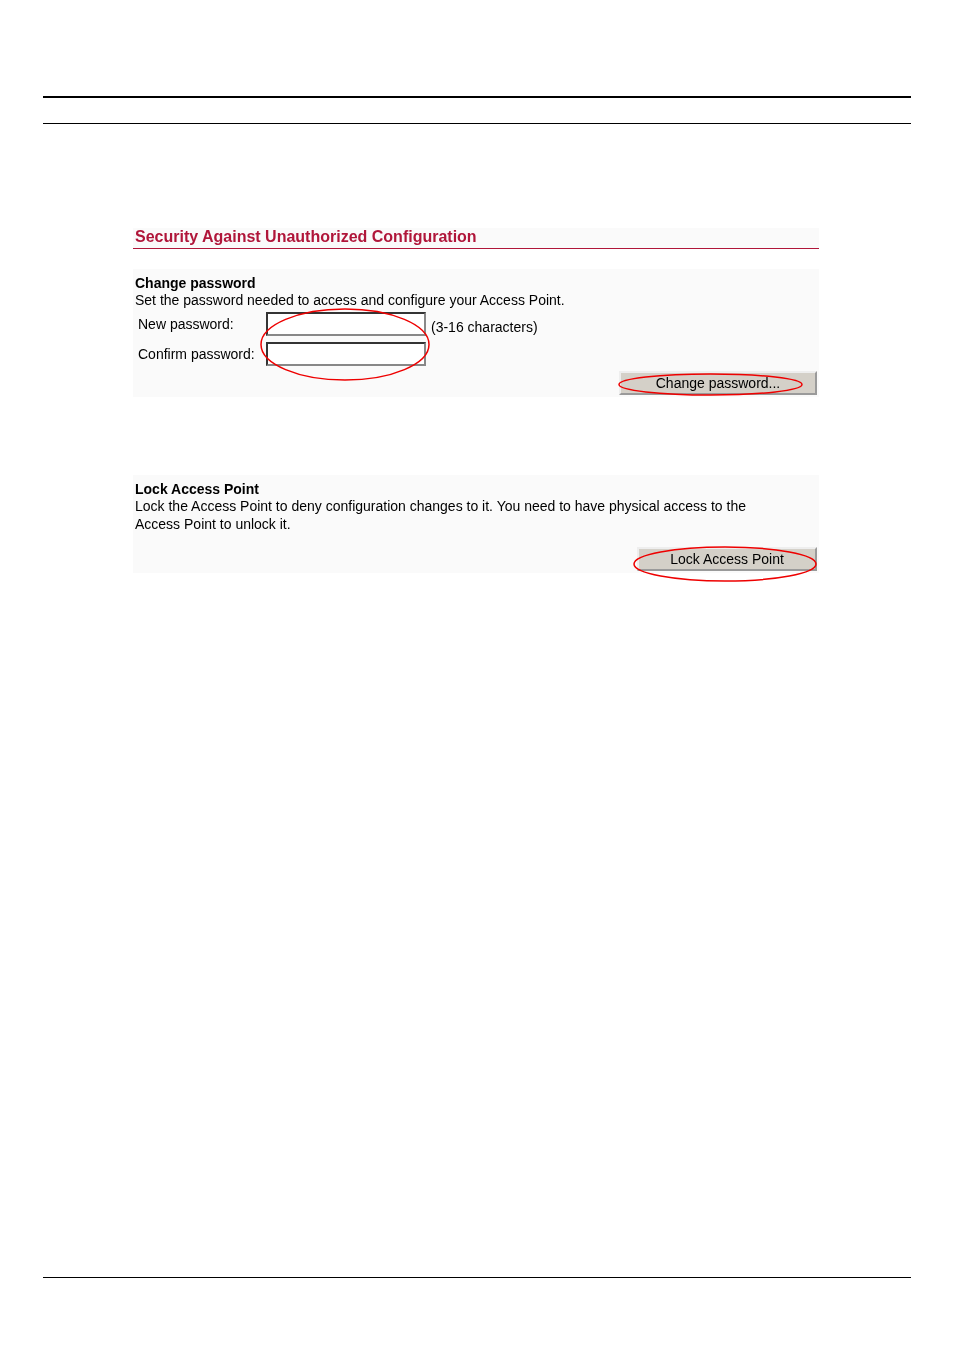 This screenshot has height=1348, width=954. What do you see at coordinates (484, 327) in the screenshot?
I see `field-hint: (3-16 characters)` at bounding box center [484, 327].